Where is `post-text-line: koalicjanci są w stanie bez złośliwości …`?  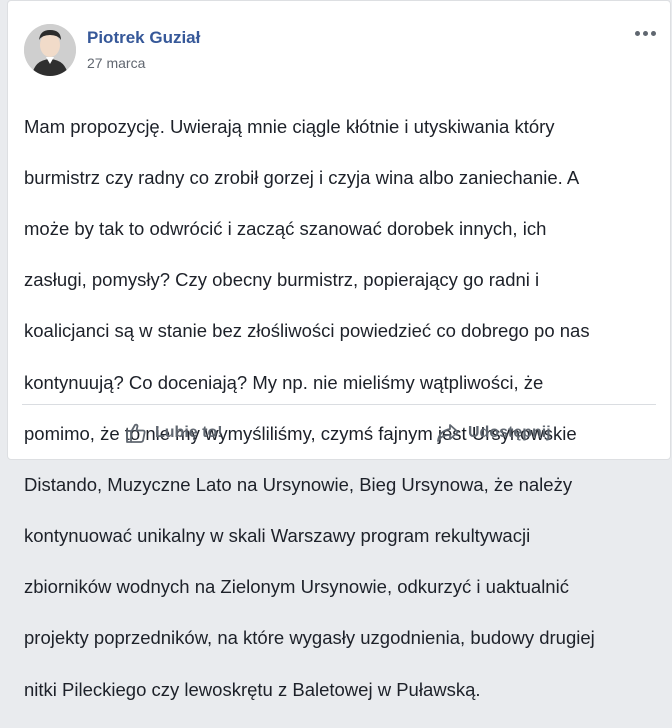
post-text-line: koalicjanci są w stanie bez złośliwości … is located at coordinates (307, 331).